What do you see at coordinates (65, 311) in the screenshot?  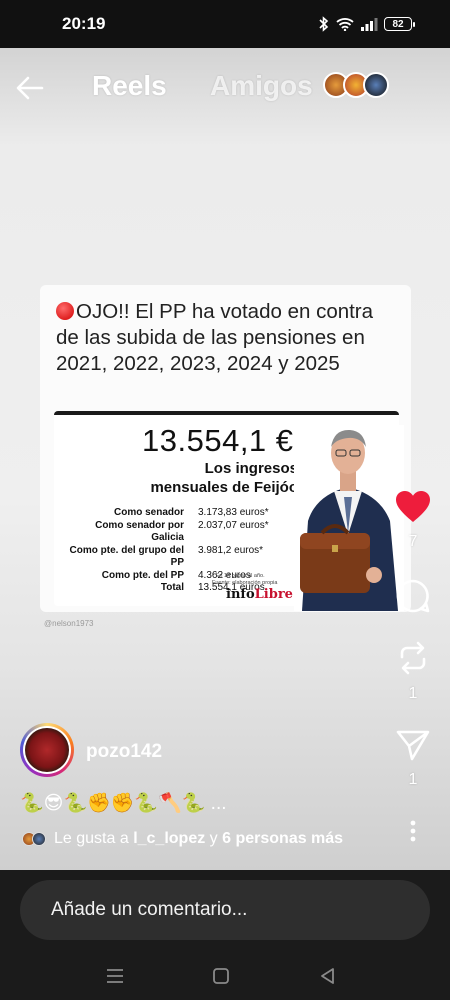 I see `red-circle-icon` at bounding box center [65, 311].